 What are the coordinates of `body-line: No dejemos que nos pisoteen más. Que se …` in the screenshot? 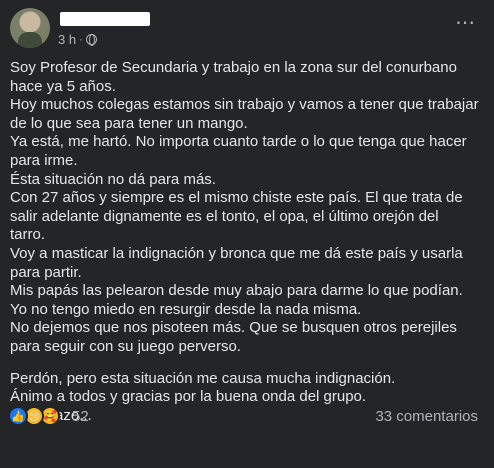 It's located at (233, 328).